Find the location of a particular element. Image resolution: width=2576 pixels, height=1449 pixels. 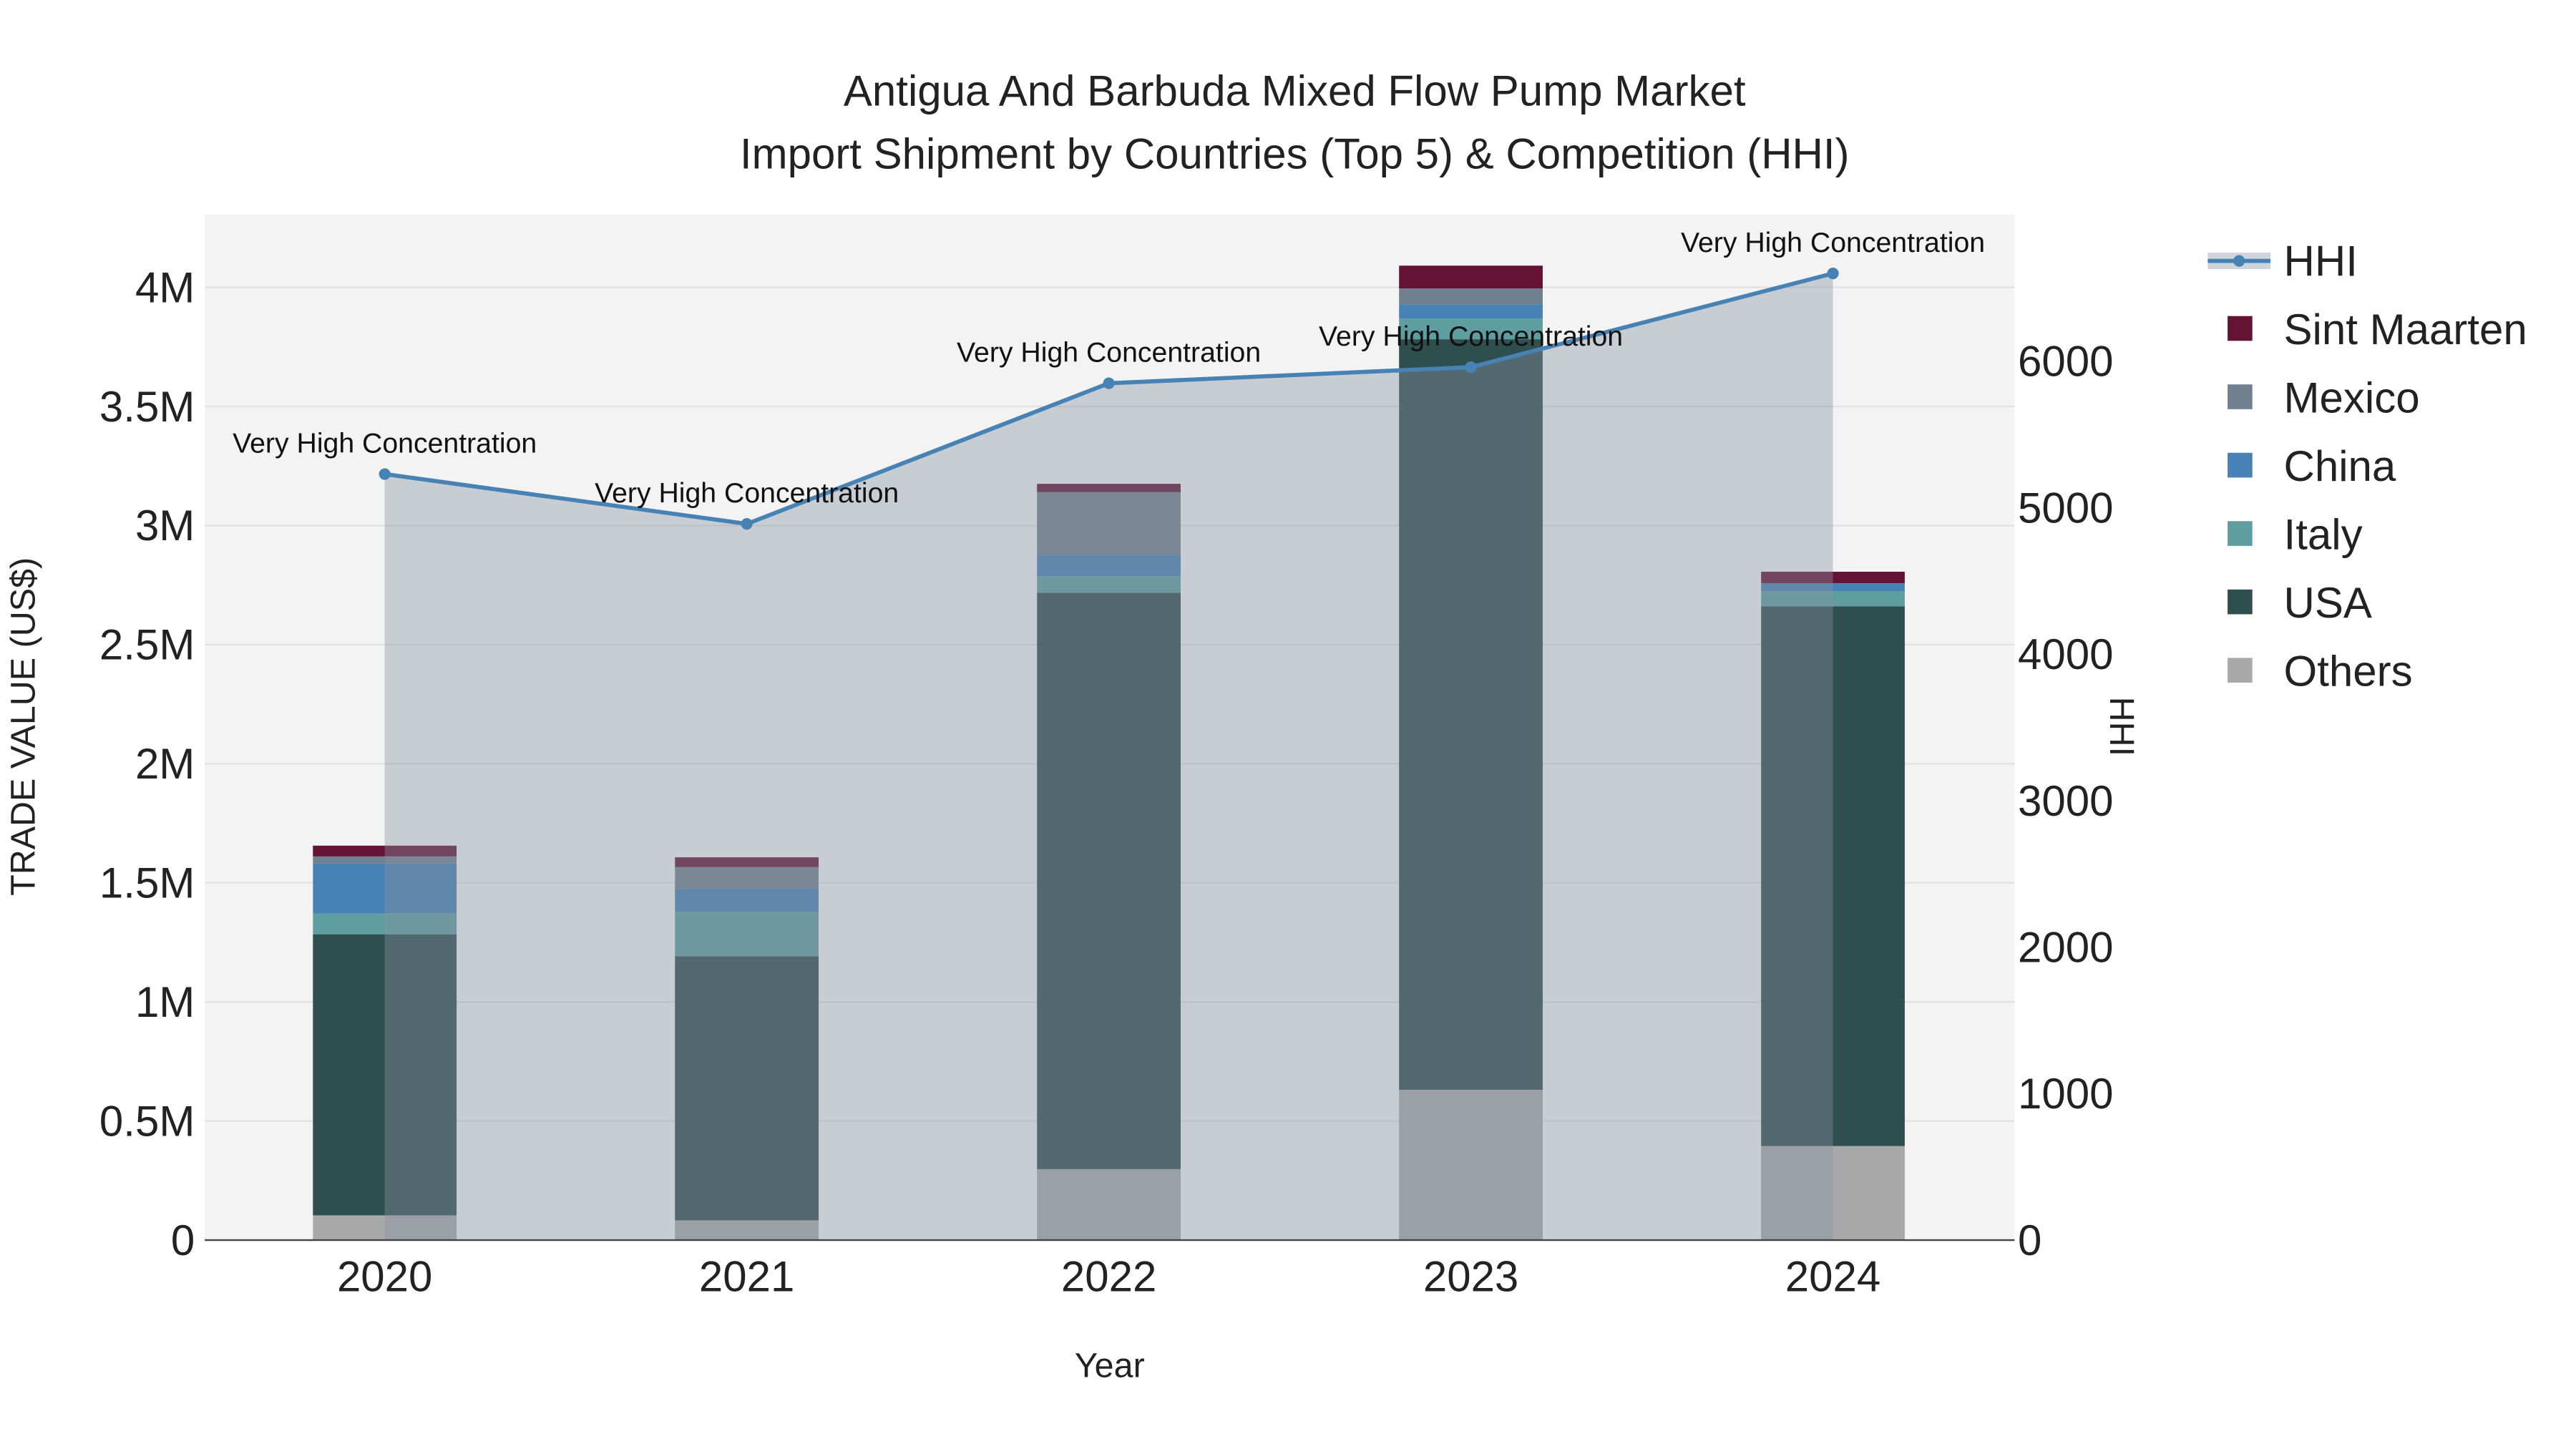

legend: HHI Sint Maarten Mexico China Italy USA Others is located at coordinates (2367, 466).